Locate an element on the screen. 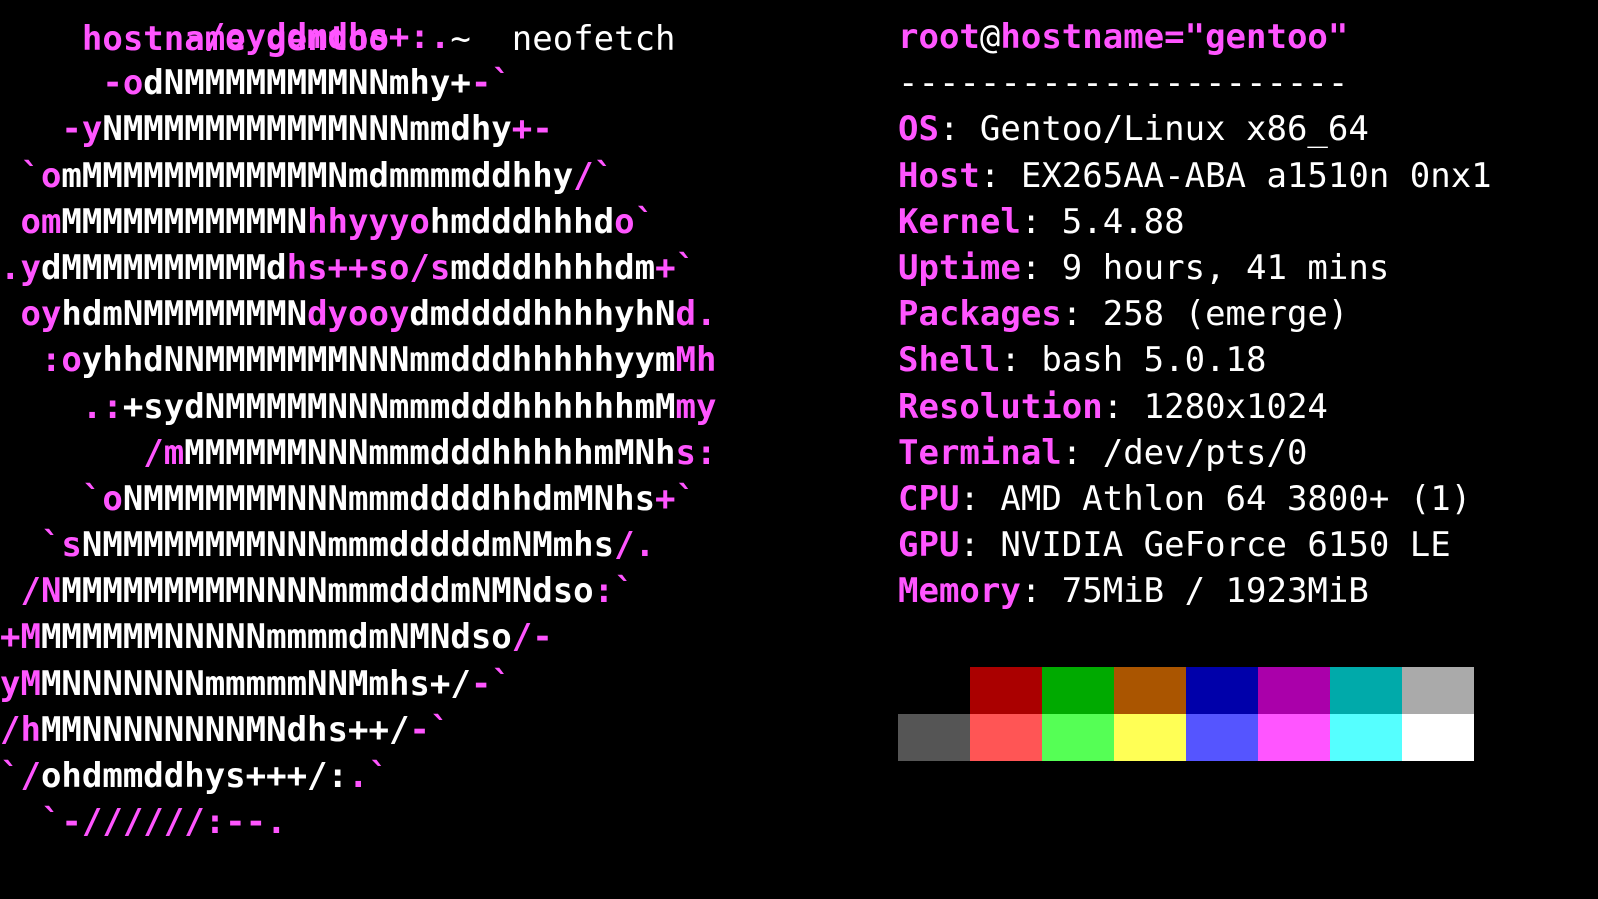 The width and height of the screenshot is (1598, 899). info-row-gpu: GPU: NVIDIA GeForce 6150 LE is located at coordinates (1248, 545).